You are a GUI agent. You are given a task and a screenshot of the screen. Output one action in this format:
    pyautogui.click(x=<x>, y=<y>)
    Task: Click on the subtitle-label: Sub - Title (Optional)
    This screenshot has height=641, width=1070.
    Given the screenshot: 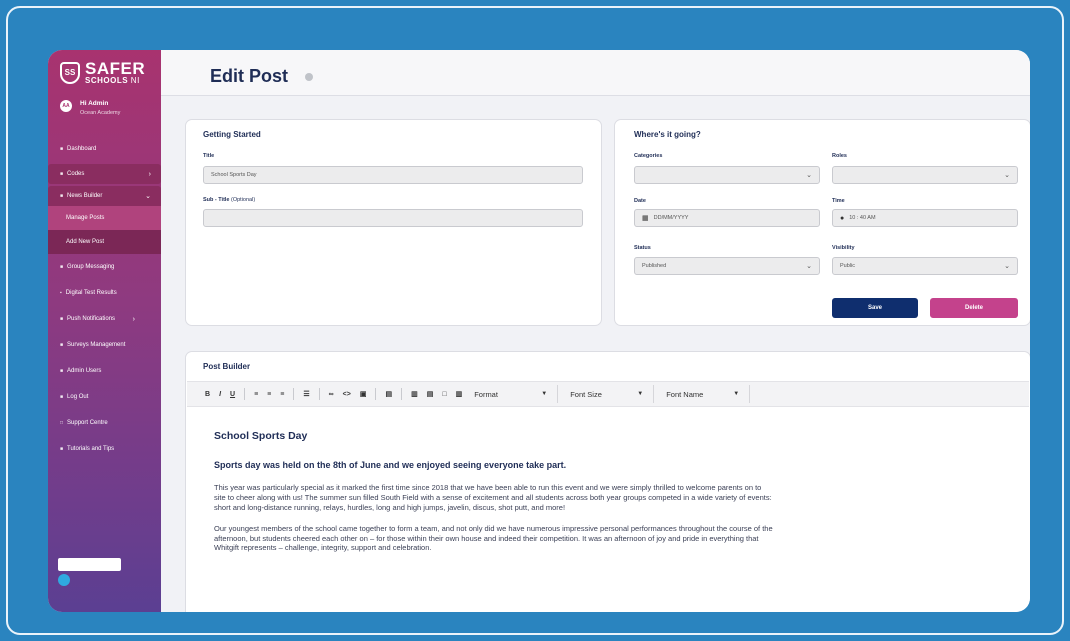 What is the action you would take?
    pyautogui.click(x=229, y=200)
    